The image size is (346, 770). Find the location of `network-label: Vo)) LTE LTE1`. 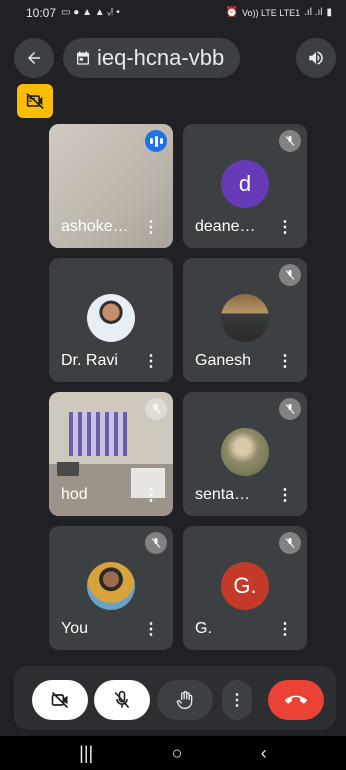

network-label: Vo)) LTE LTE1 is located at coordinates (271, 13).